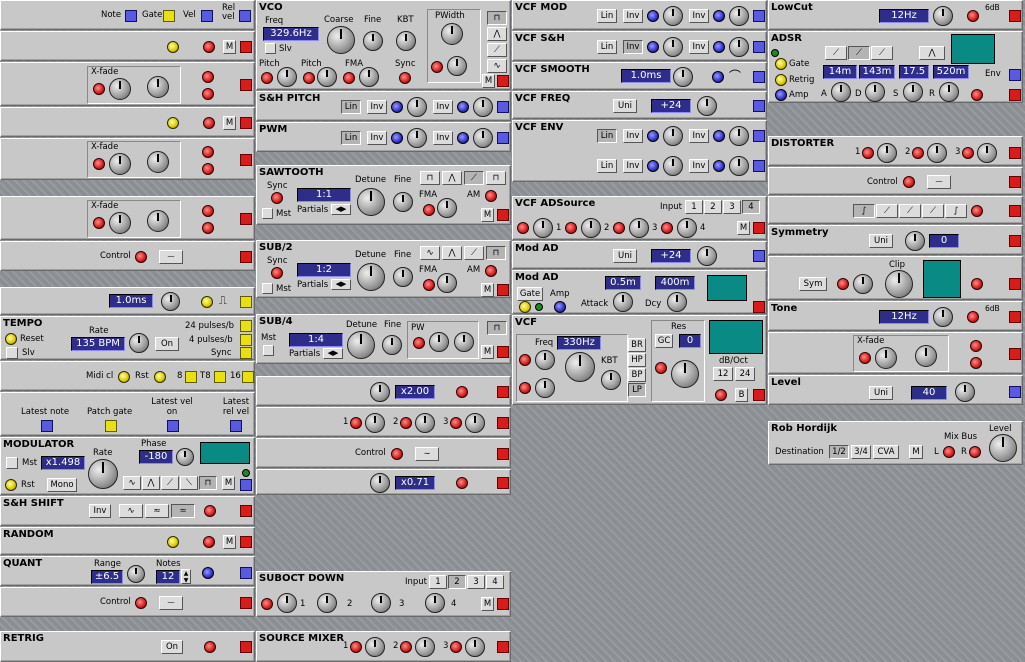 Image resolution: width=1025 pixels, height=662 pixels. What do you see at coordinates (859, 53) in the screenshot?
I see `curve-2-button: ⟋` at bounding box center [859, 53].